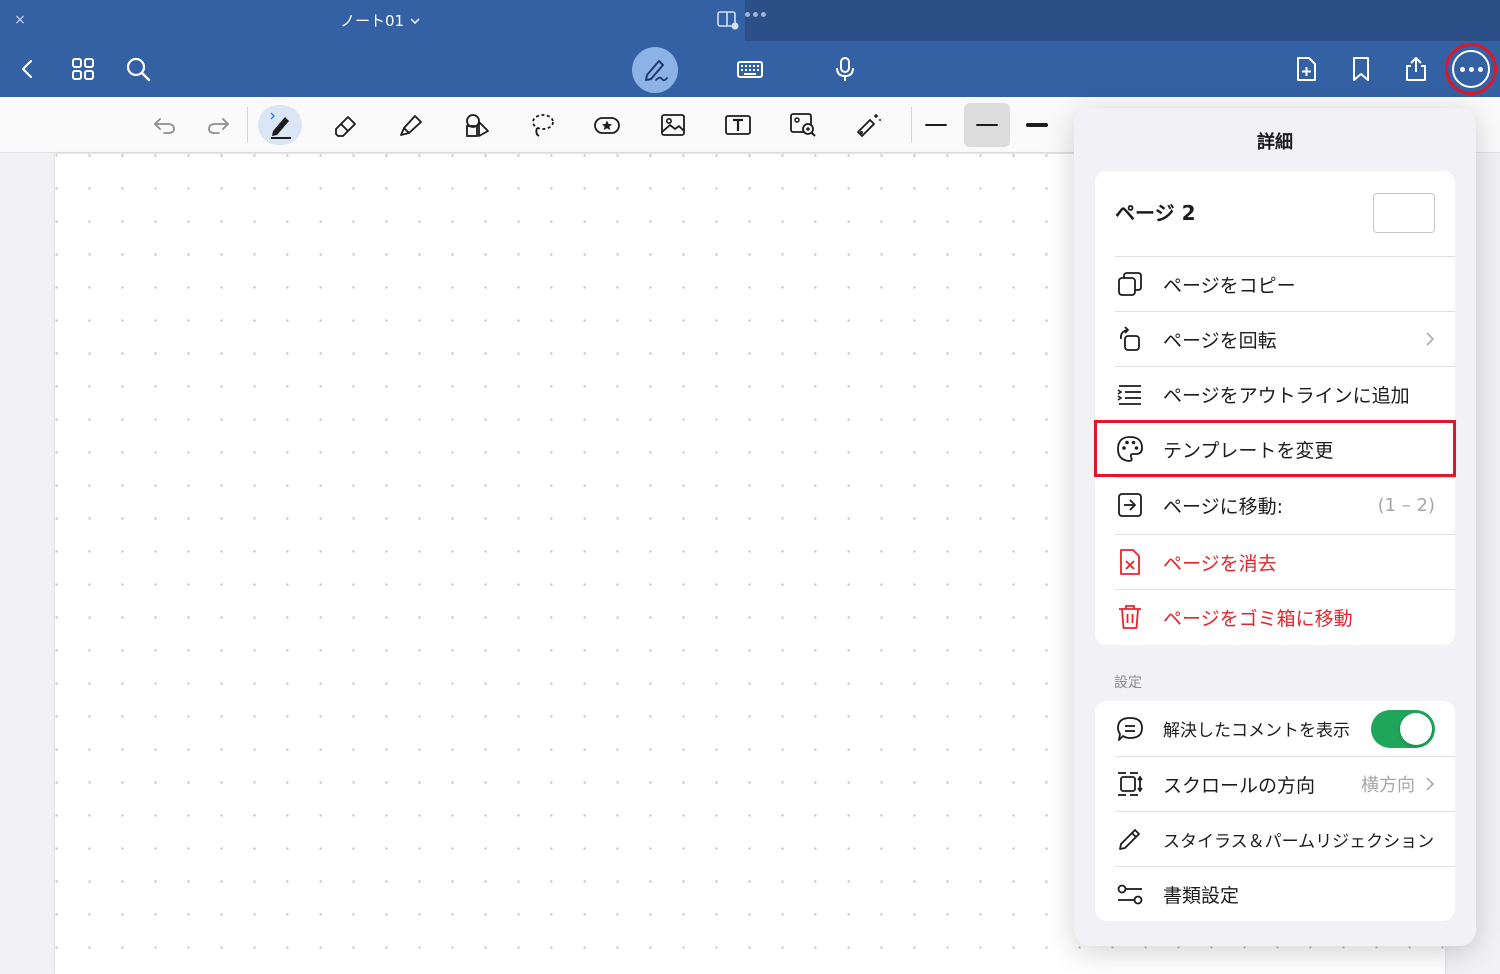 Image resolution: width=1500 pixels, height=974 pixels. I want to click on keyboard-mode-button, so click(750, 69).